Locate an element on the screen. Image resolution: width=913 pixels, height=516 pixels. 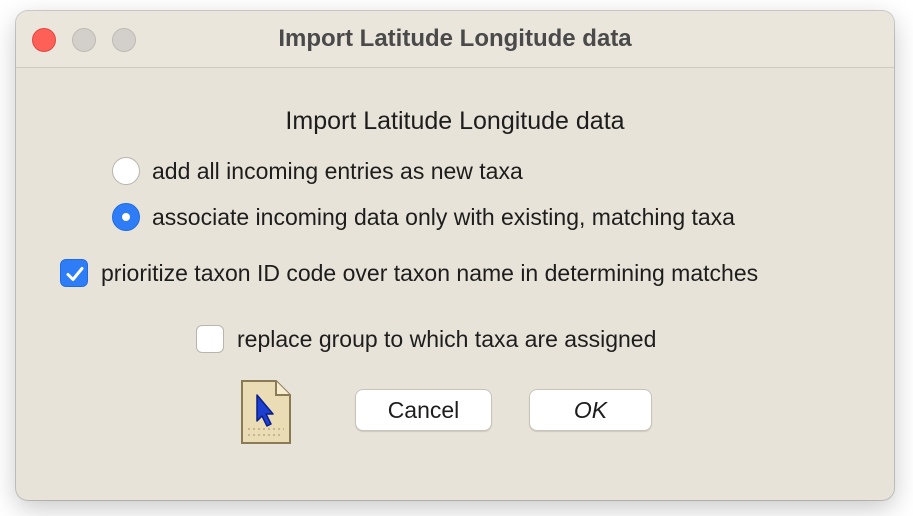
checkbox-prioritize-taxon-id is located at coordinates (74, 273).